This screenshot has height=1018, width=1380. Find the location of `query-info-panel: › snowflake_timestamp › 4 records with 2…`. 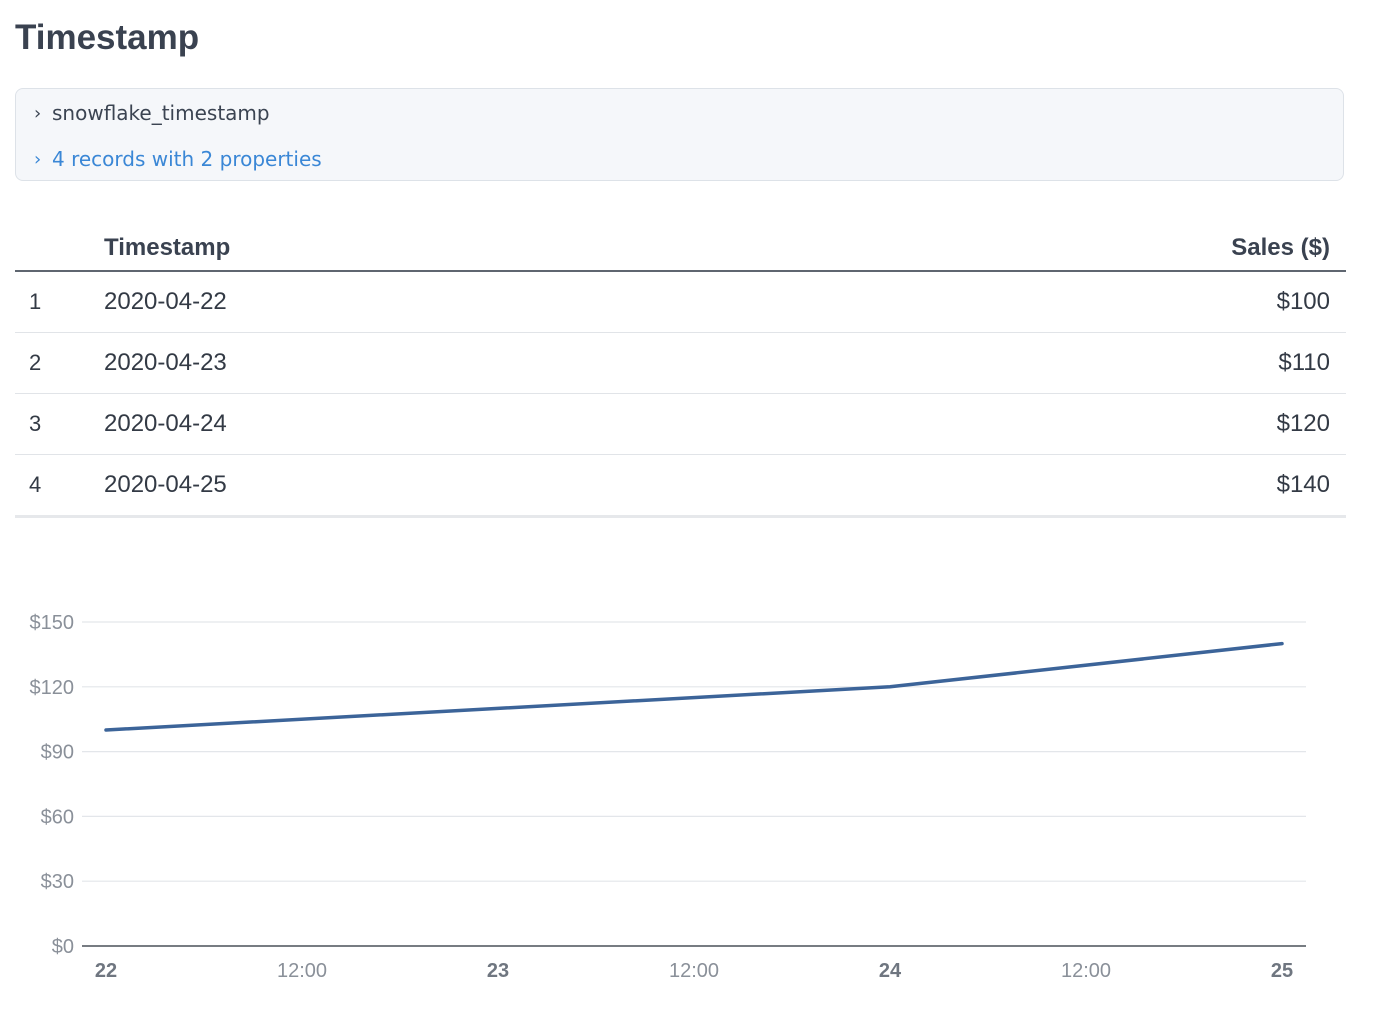

query-info-panel: › snowflake_timestamp › 4 records with 2… is located at coordinates (679, 134).